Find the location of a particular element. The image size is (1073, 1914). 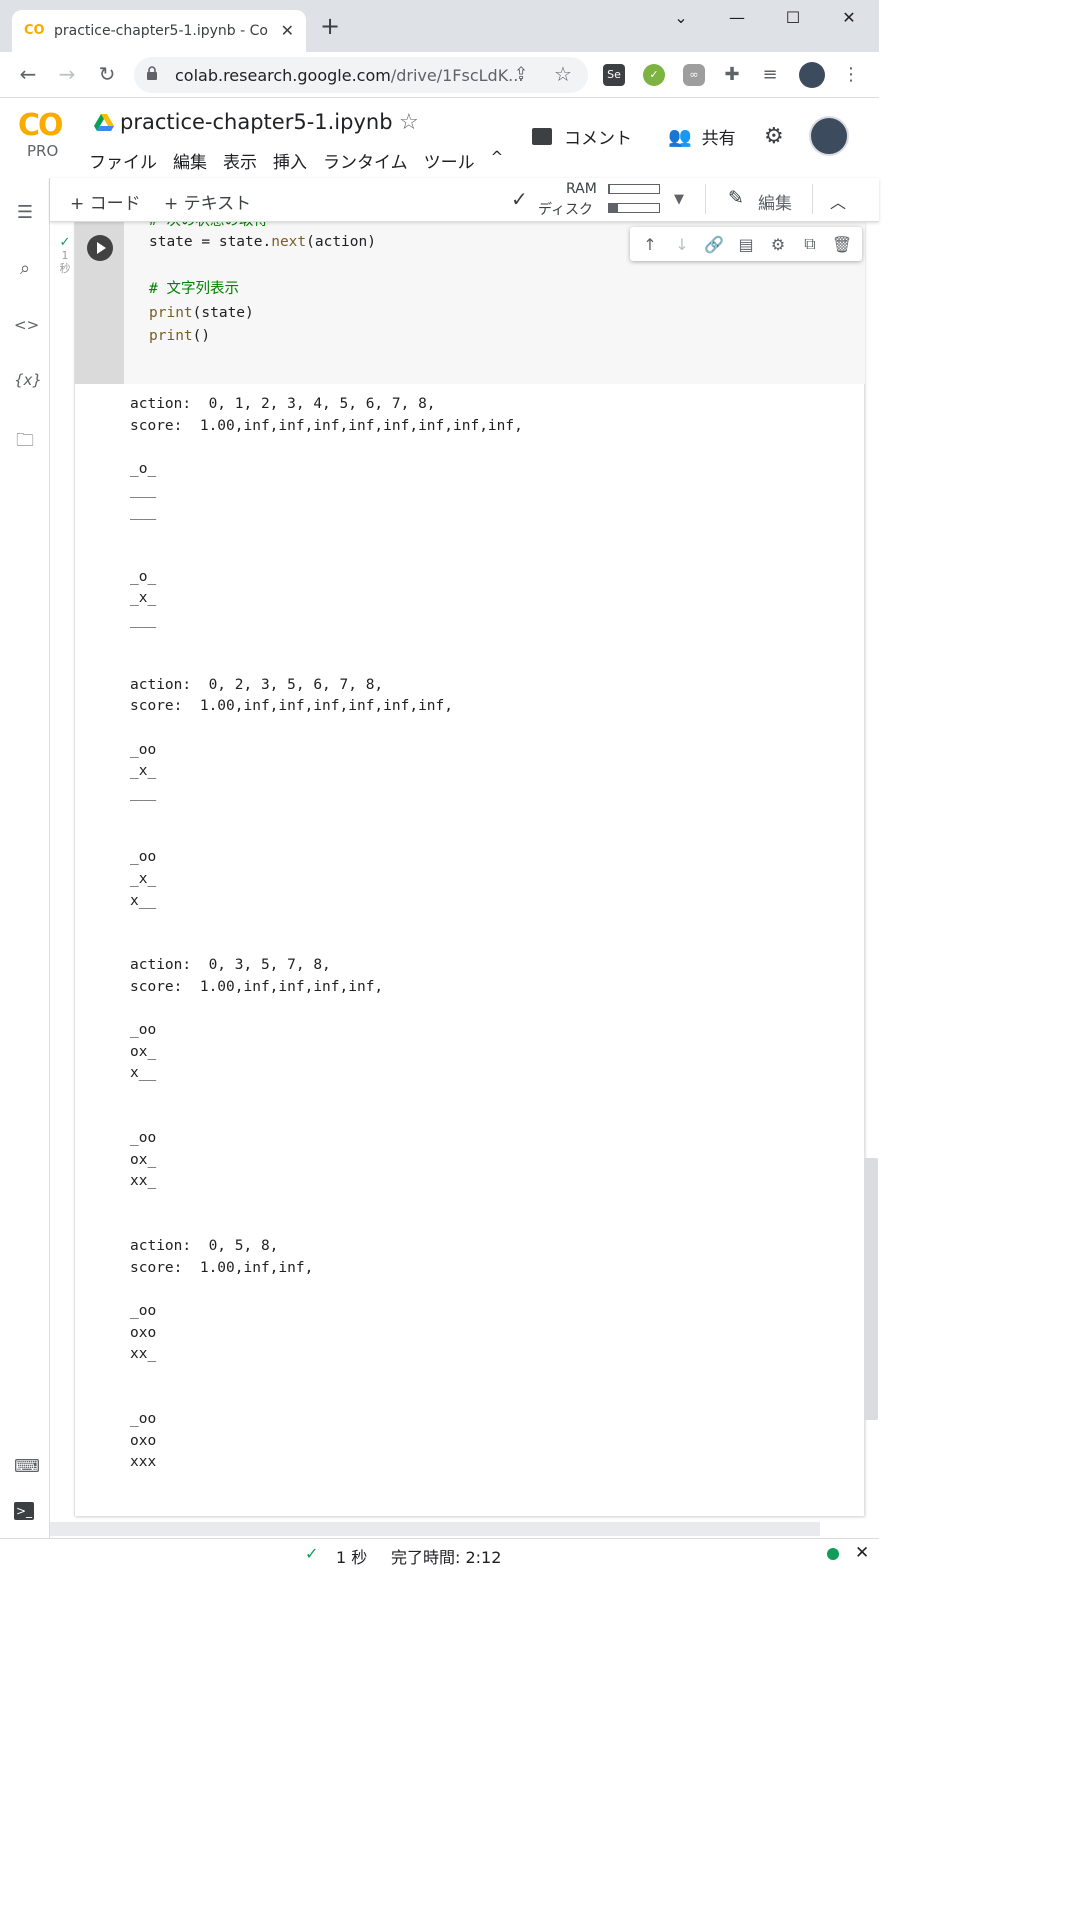

url-host: colab.research.google.com is located at coordinates (283, 75).